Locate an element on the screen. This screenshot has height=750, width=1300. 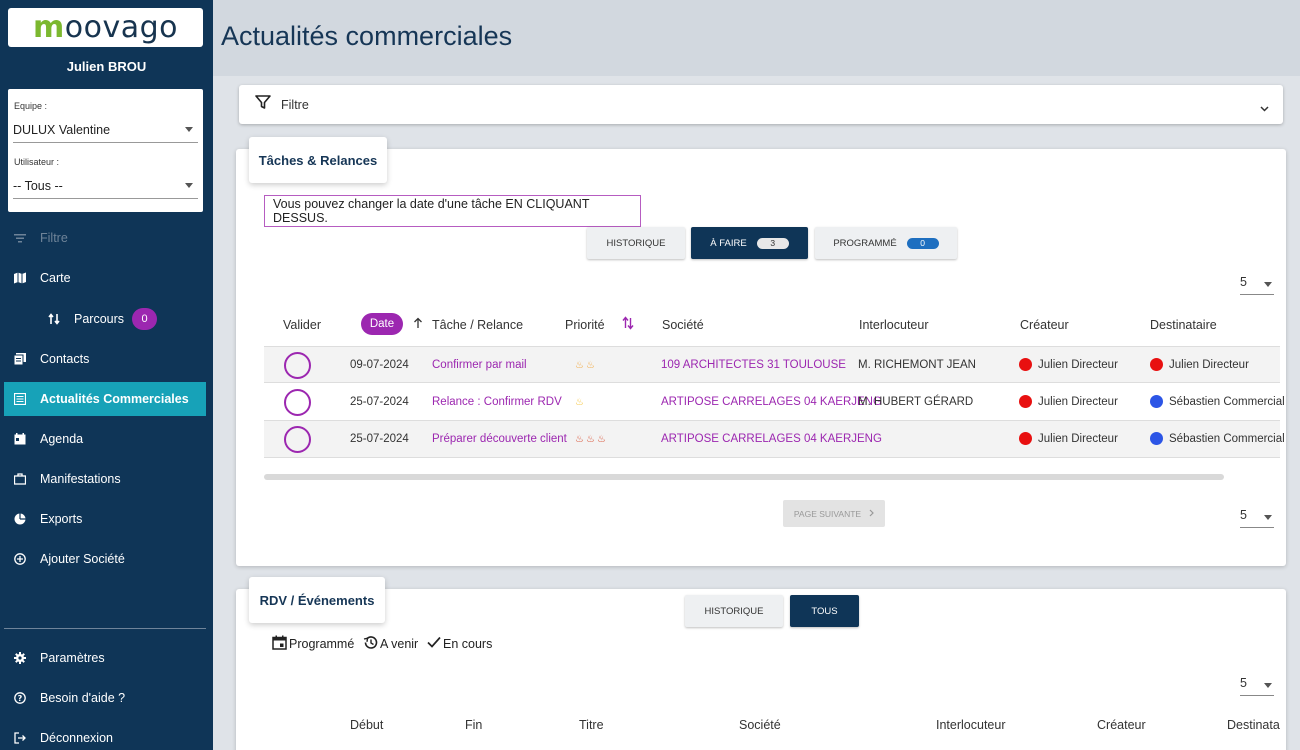
filter-bar: Filtre is located at coordinates (761, 104).